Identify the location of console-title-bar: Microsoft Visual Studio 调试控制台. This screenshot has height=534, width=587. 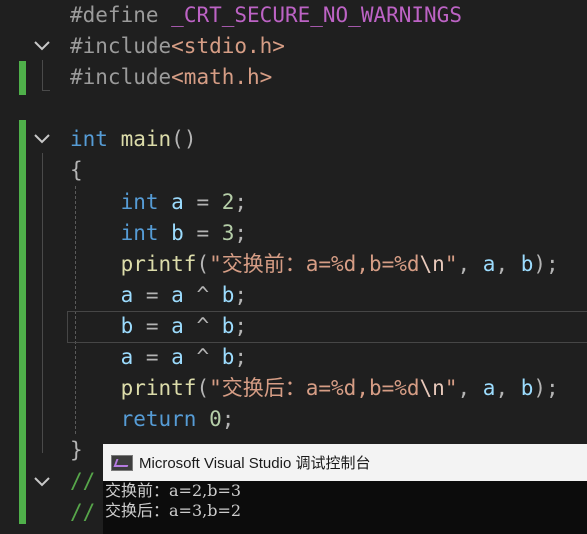
(345, 462).